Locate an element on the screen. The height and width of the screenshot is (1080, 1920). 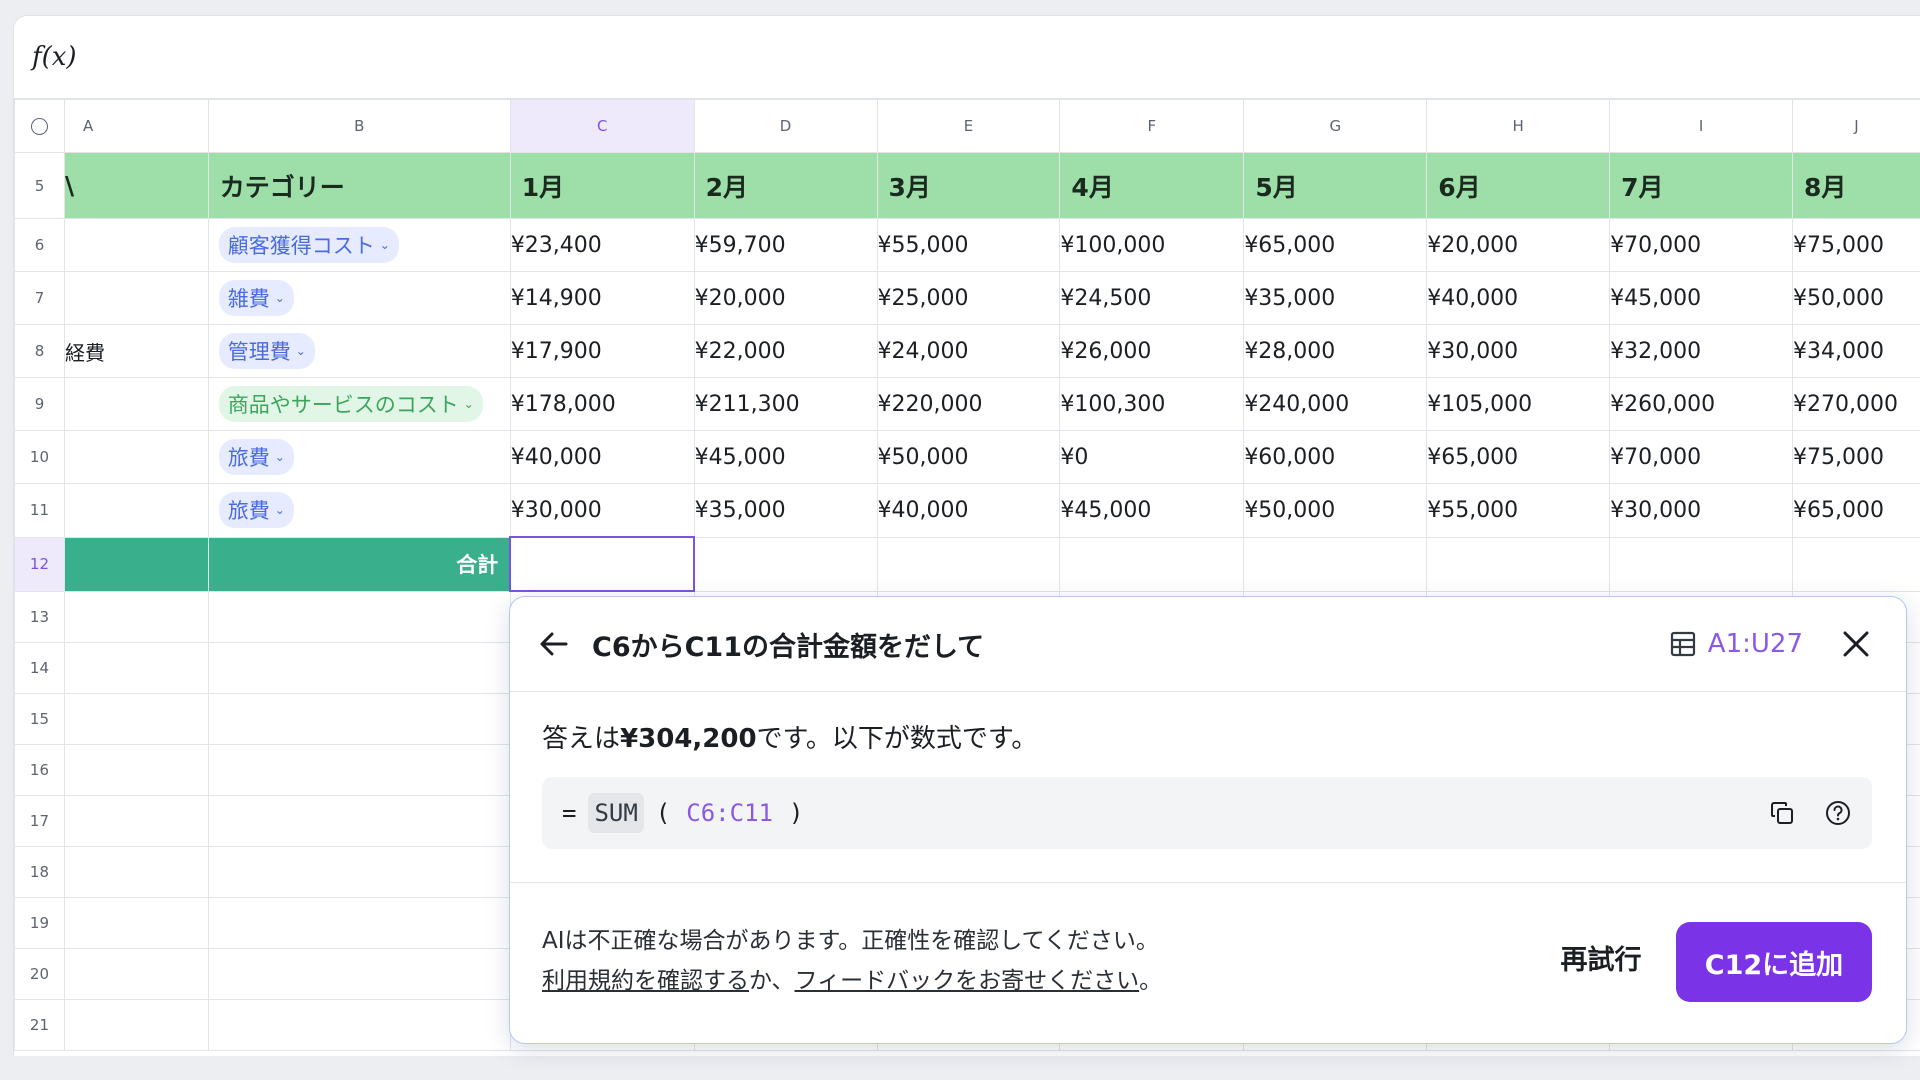
close-button is located at coordinates (1856, 644).